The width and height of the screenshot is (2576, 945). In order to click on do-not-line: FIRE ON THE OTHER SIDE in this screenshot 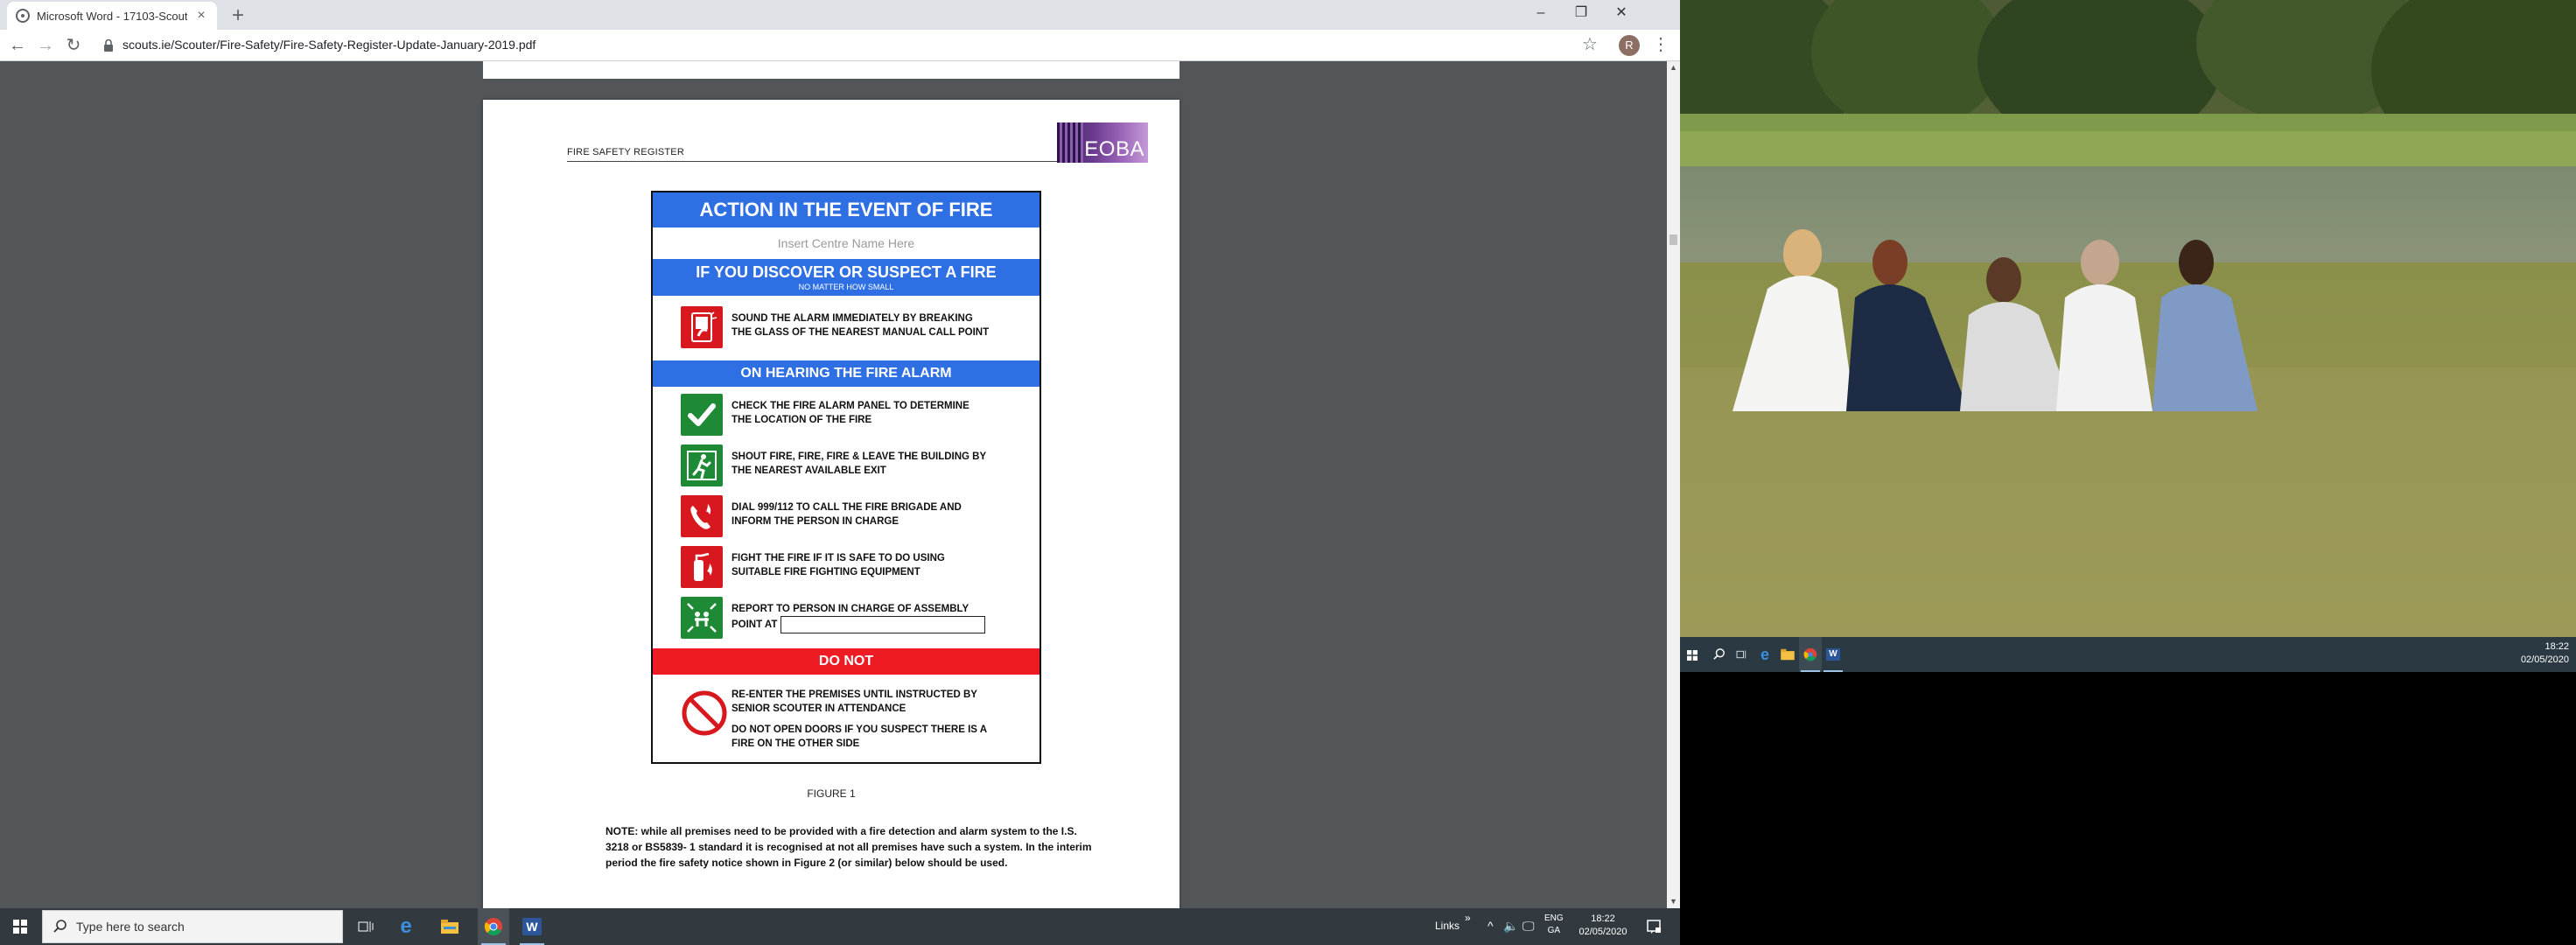, I will do `click(796, 743)`.